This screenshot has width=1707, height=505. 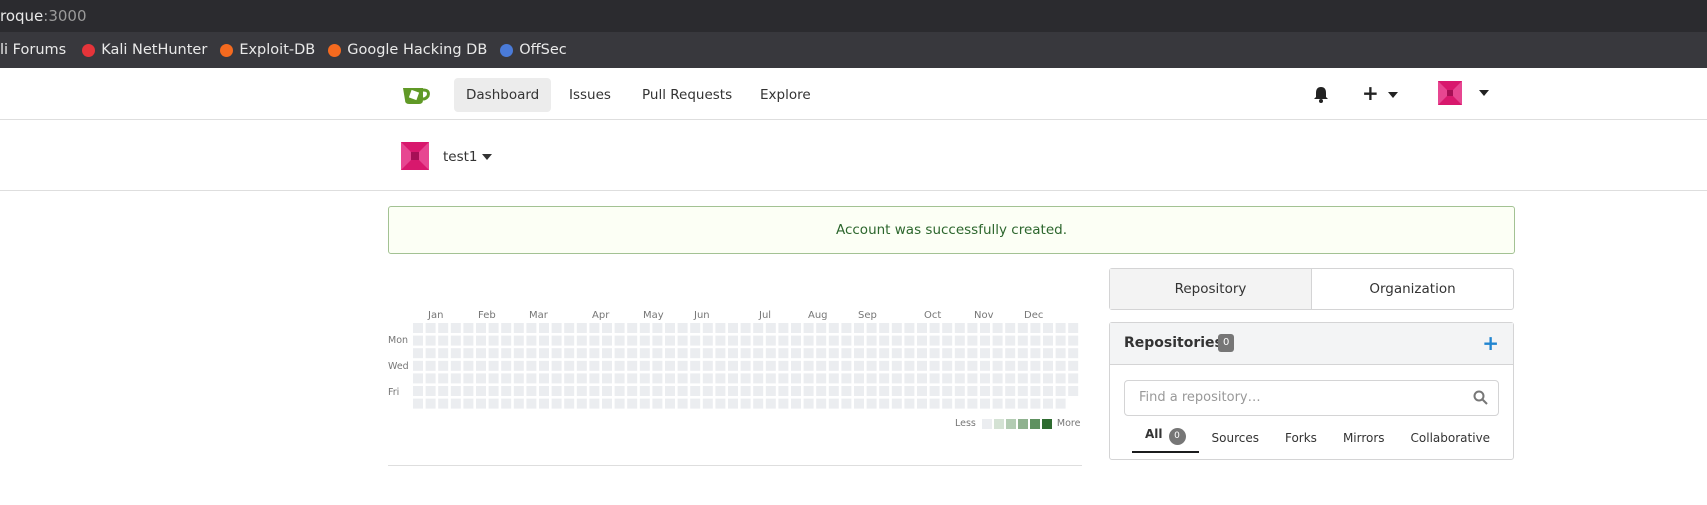 I want to click on month-label: Oct, so click(x=933, y=315).